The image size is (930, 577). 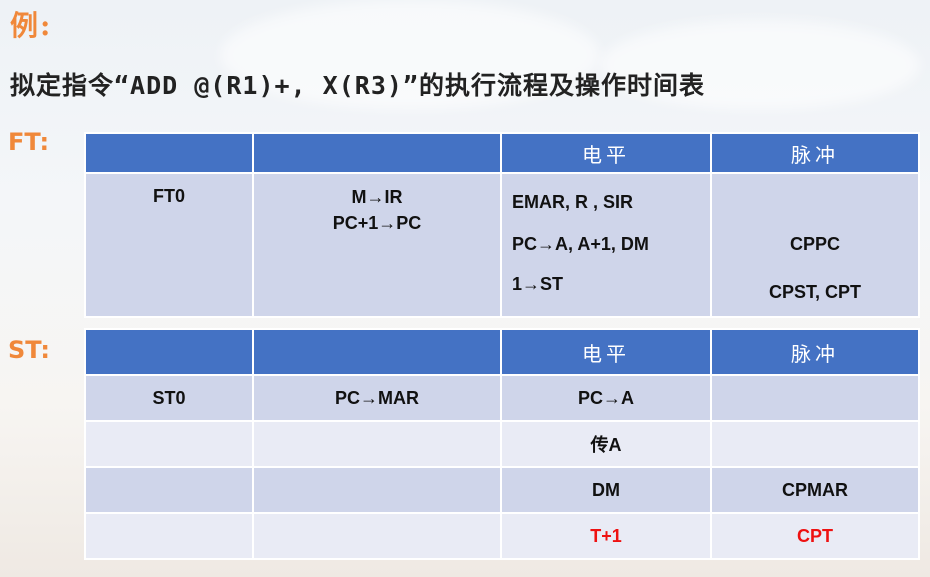 I want to click on ft-header-row: 电平 脉冲, so click(x=502, y=153).